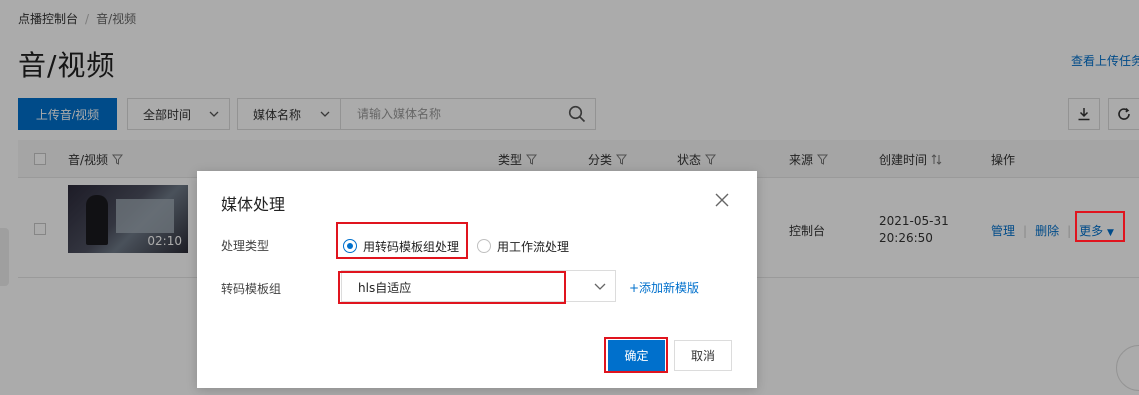 This screenshot has height=395, width=1139. Describe the element at coordinates (484, 246) in the screenshot. I see `radio-workflow` at that location.